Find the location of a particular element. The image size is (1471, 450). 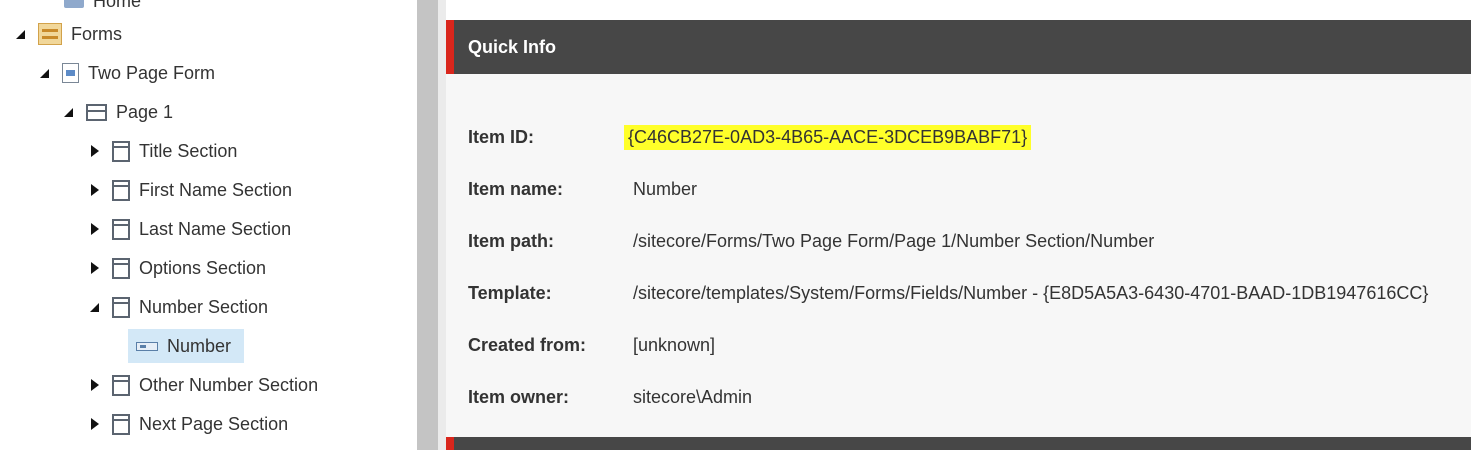

pane-gutter is located at coordinates (442, 225).